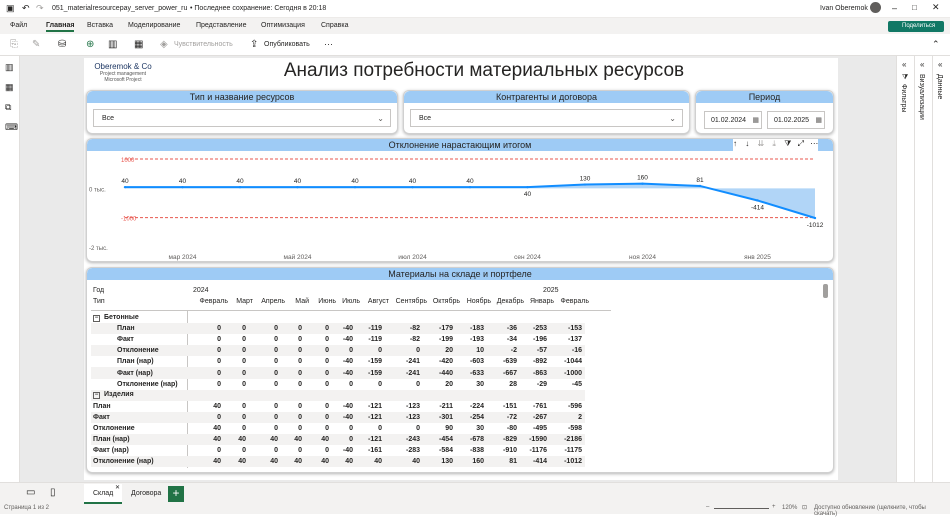 The height and width of the screenshot is (517, 950). What do you see at coordinates (90, 44) in the screenshot?
I see `new-page-icon: ⊕` at bounding box center [90, 44].